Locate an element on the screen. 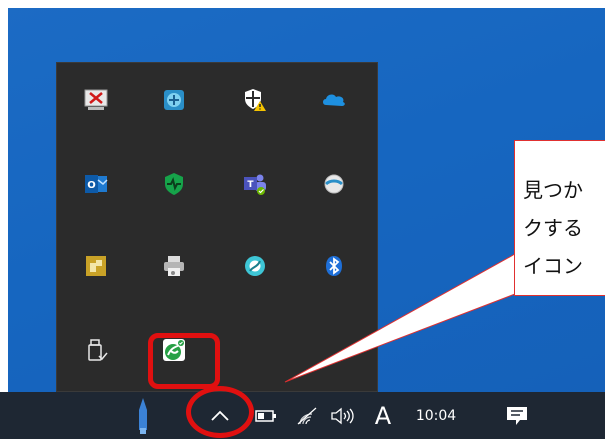 Image resolution: width=605 pixels, height=439 pixels. cloud-globe-icon is located at coordinates (334, 184).